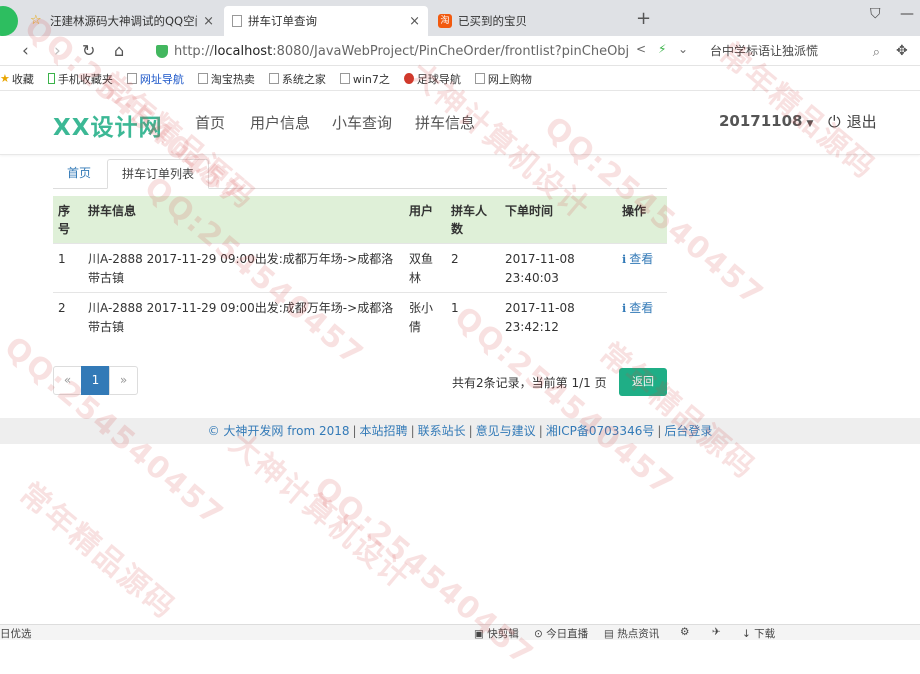  What do you see at coordinates (561, 633) in the screenshot?
I see `status-live: ⊙ 今日直播` at bounding box center [561, 633].